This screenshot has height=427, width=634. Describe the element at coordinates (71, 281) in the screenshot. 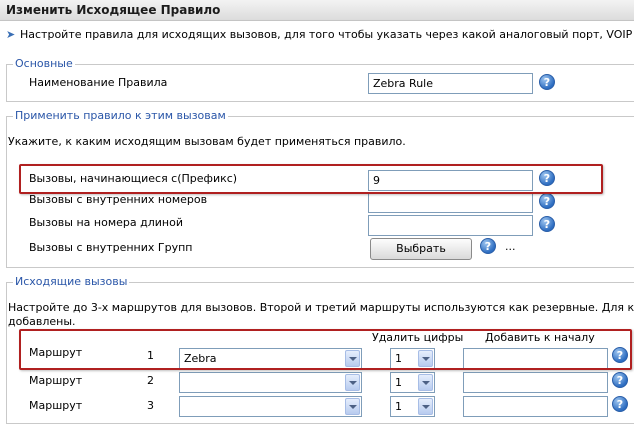

I see `outgoing-legend: Исходящие вызовы` at that location.